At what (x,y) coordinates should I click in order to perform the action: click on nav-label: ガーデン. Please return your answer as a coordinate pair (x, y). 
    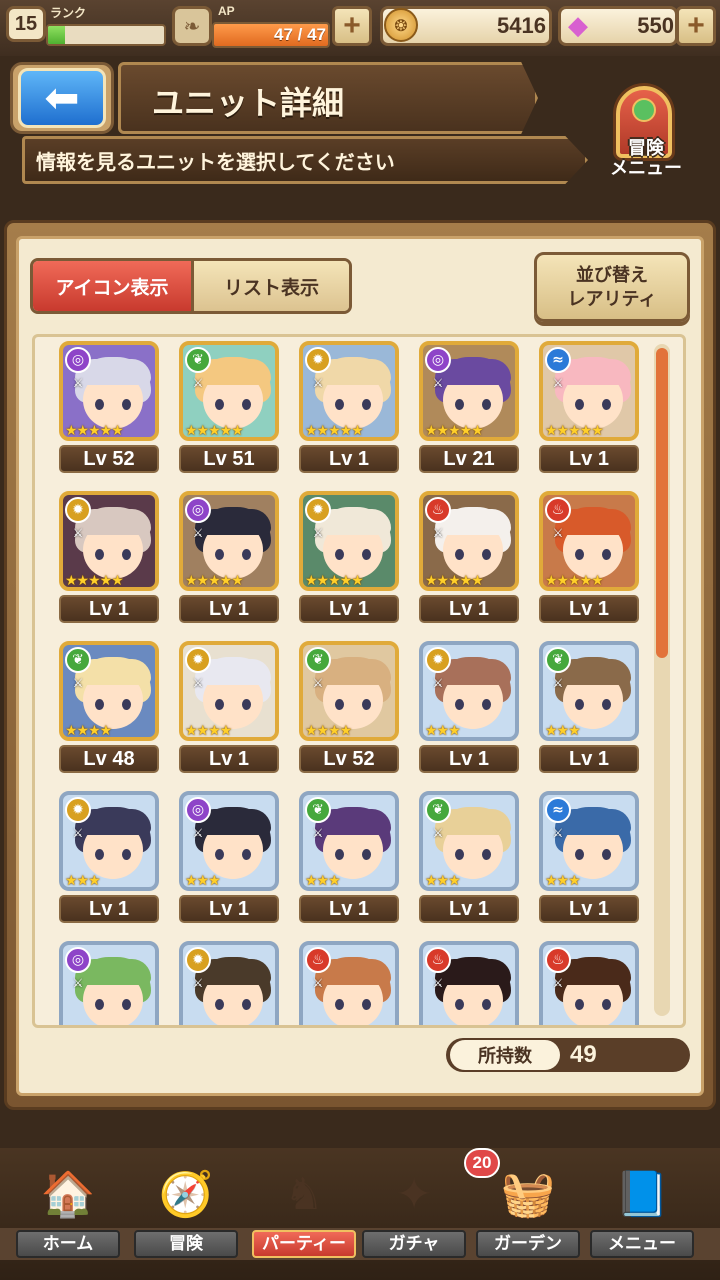
    Looking at the image, I should click on (528, 1244).